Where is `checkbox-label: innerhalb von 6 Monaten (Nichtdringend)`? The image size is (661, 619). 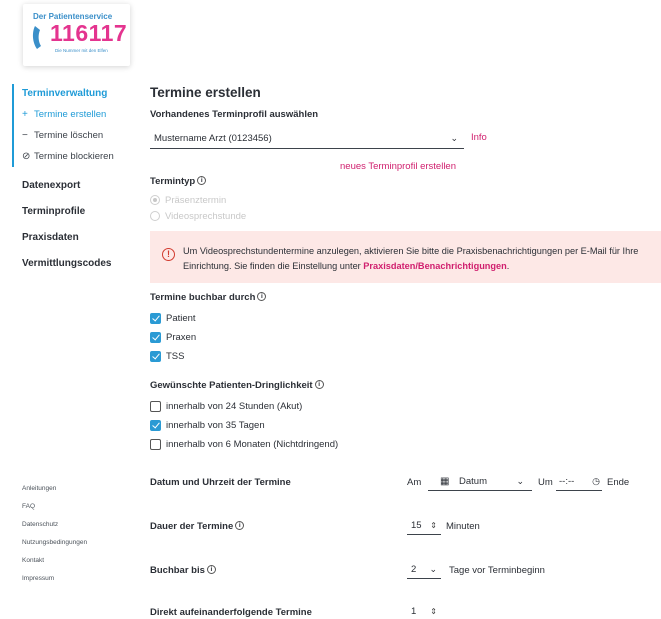
checkbox-label: innerhalb von 6 Monaten (Nichtdringend) is located at coordinates (252, 444).